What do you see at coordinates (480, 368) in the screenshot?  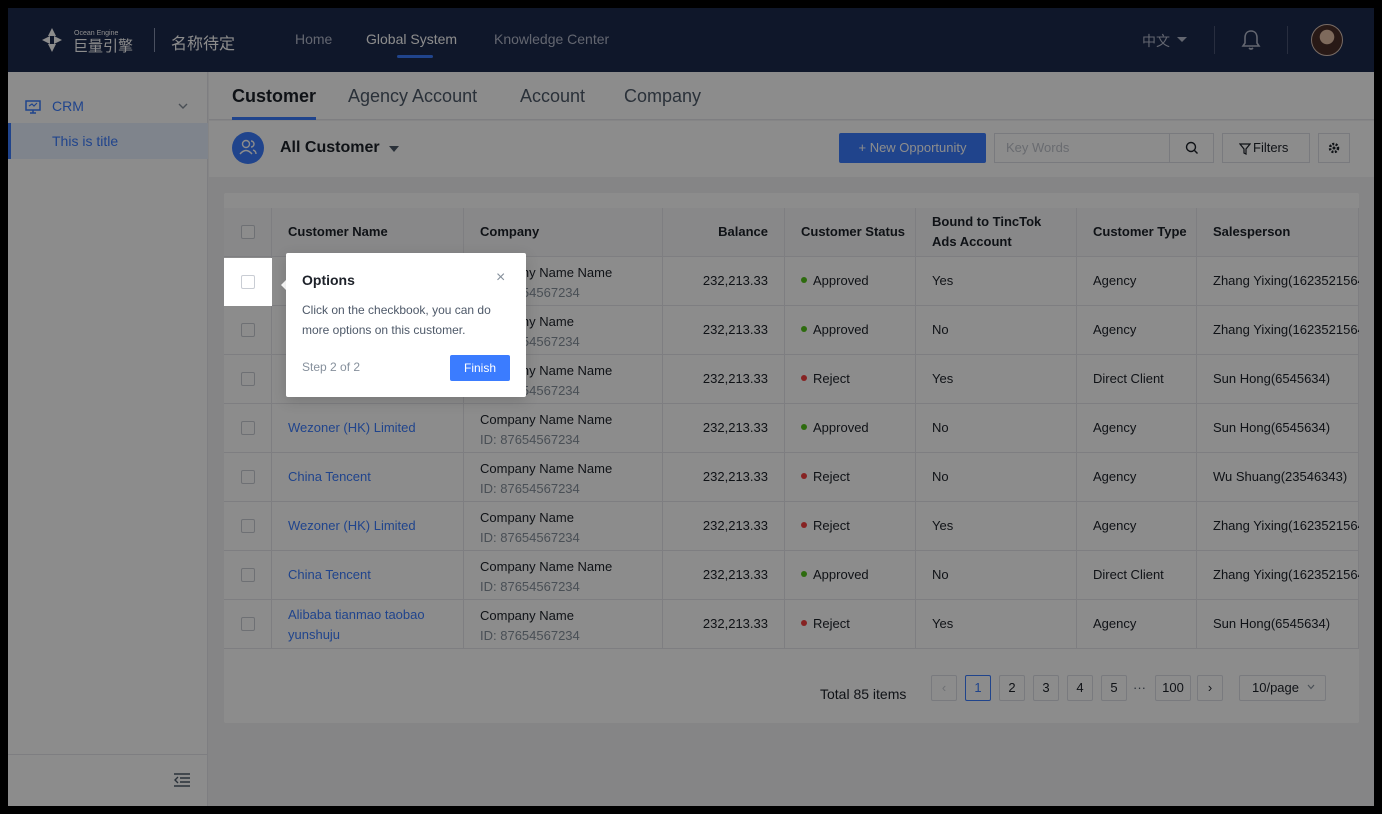 I see `finish-button: Finish` at bounding box center [480, 368].